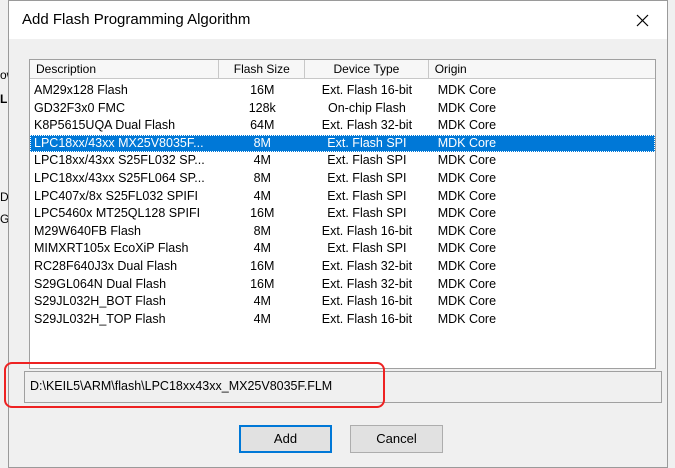  I want to click on cell-description: RC28F640J3x Dual Flash, so click(106, 265).